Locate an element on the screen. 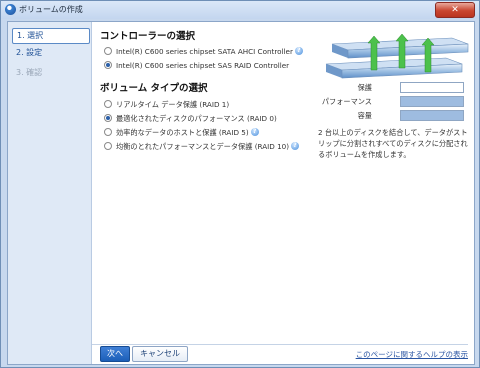 The width and height of the screenshot is (480, 368). meter-fill-performance is located at coordinates (432, 101).